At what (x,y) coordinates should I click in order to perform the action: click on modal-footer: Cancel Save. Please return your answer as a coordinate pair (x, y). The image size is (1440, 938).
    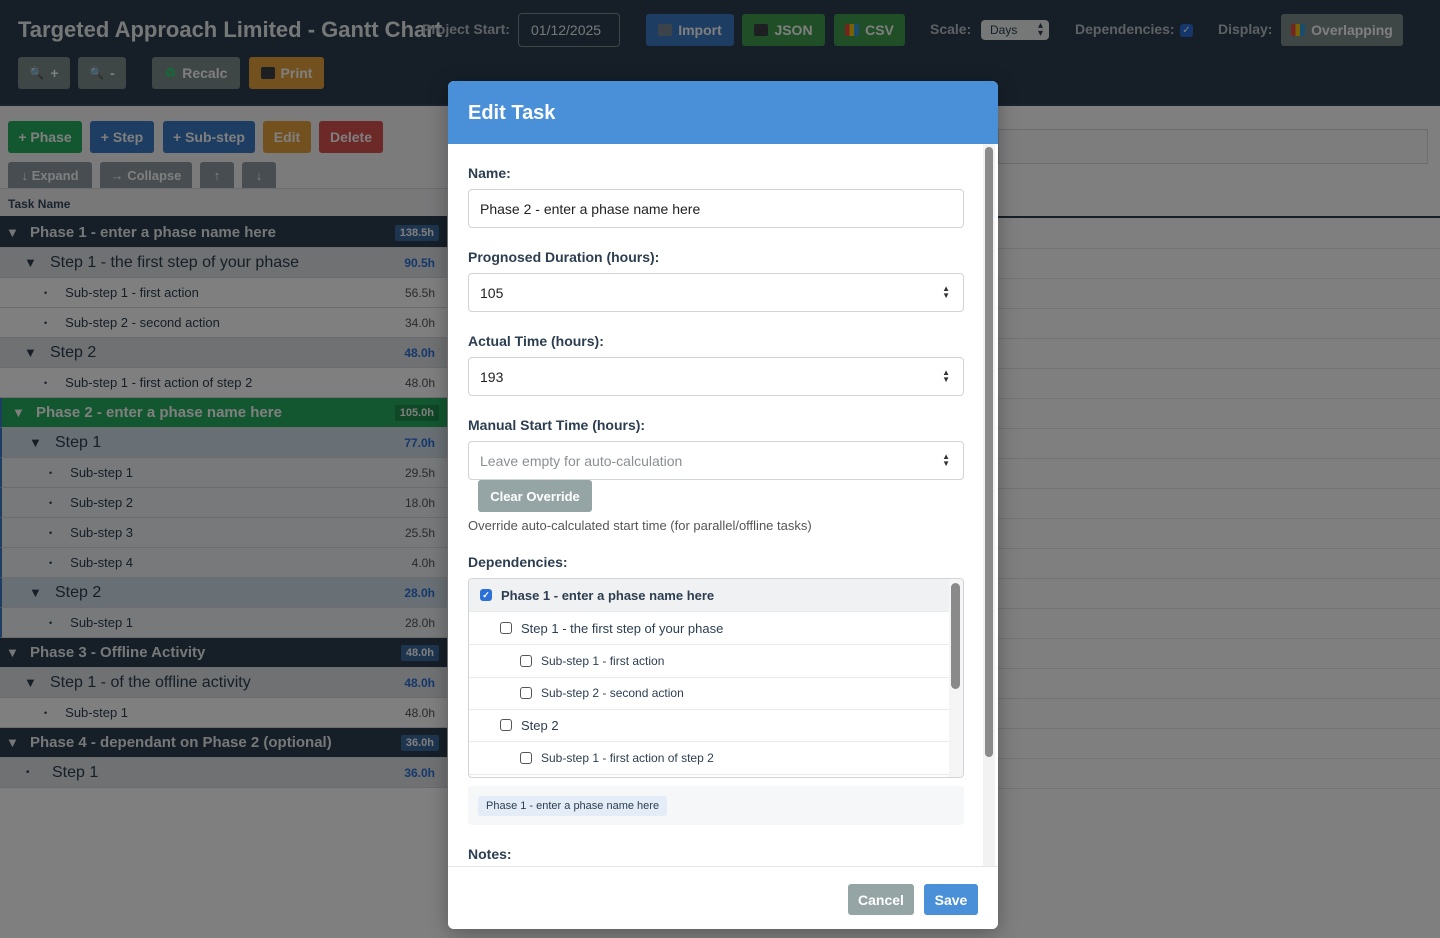
    Looking at the image, I should click on (723, 897).